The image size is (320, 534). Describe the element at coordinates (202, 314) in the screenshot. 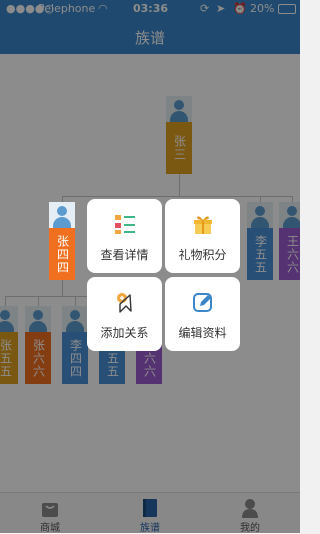

I see `menu-edit-profile: 编辑资料` at that location.